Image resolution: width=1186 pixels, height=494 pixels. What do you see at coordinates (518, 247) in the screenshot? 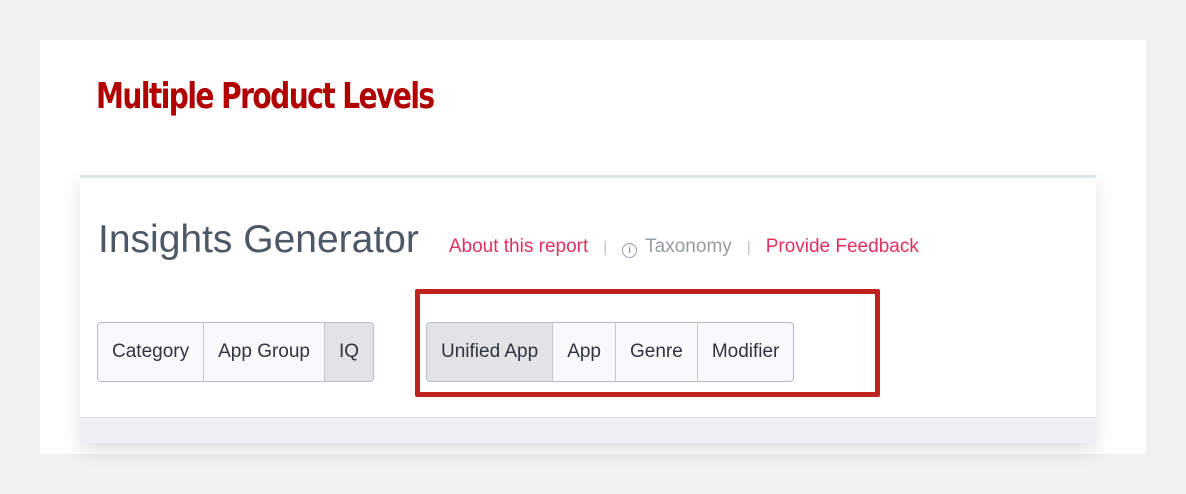
I see `about-report-link: About this report` at bounding box center [518, 247].